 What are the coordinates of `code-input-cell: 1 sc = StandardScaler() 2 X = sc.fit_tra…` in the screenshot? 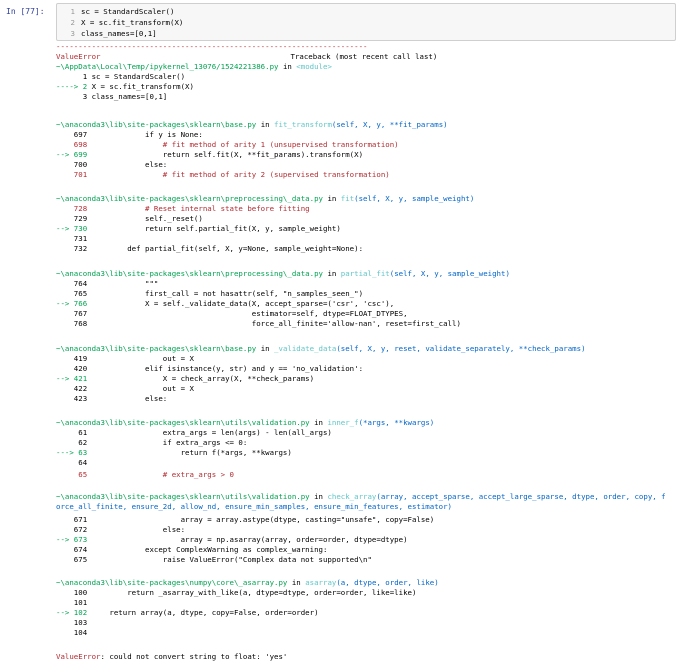 It's located at (366, 22).